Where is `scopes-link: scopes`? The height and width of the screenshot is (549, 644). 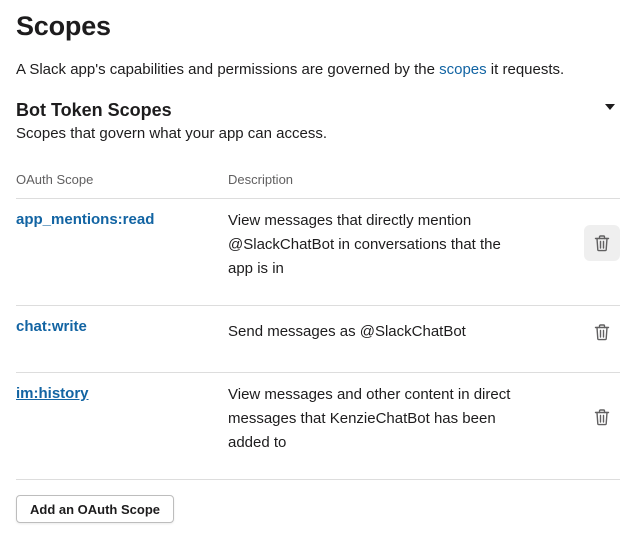
scopes-link: scopes is located at coordinates (463, 69).